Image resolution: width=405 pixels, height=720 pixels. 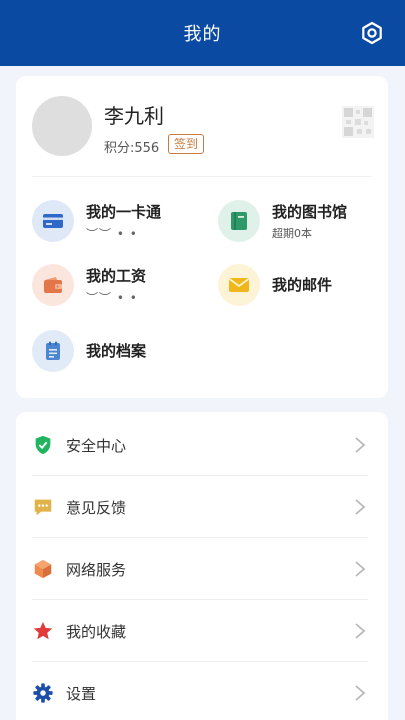 What do you see at coordinates (202, 445) in the screenshot?
I see `menu-security-center: 安全中心` at bounding box center [202, 445].